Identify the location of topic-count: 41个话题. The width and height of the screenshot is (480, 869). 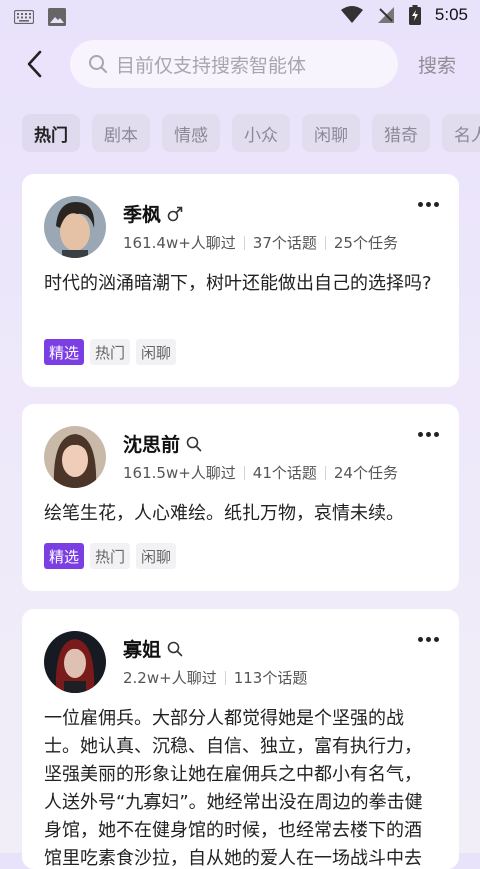
(284, 473).